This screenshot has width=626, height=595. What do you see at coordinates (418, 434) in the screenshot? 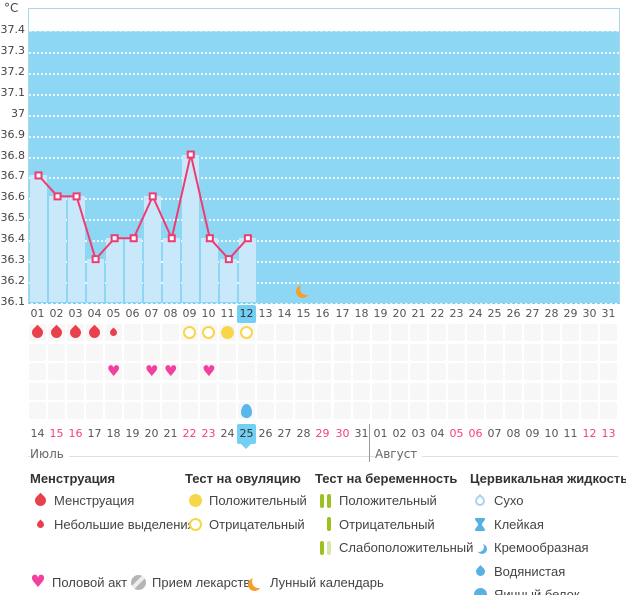
I see `calendar-date-cell: 03` at bounding box center [418, 434].